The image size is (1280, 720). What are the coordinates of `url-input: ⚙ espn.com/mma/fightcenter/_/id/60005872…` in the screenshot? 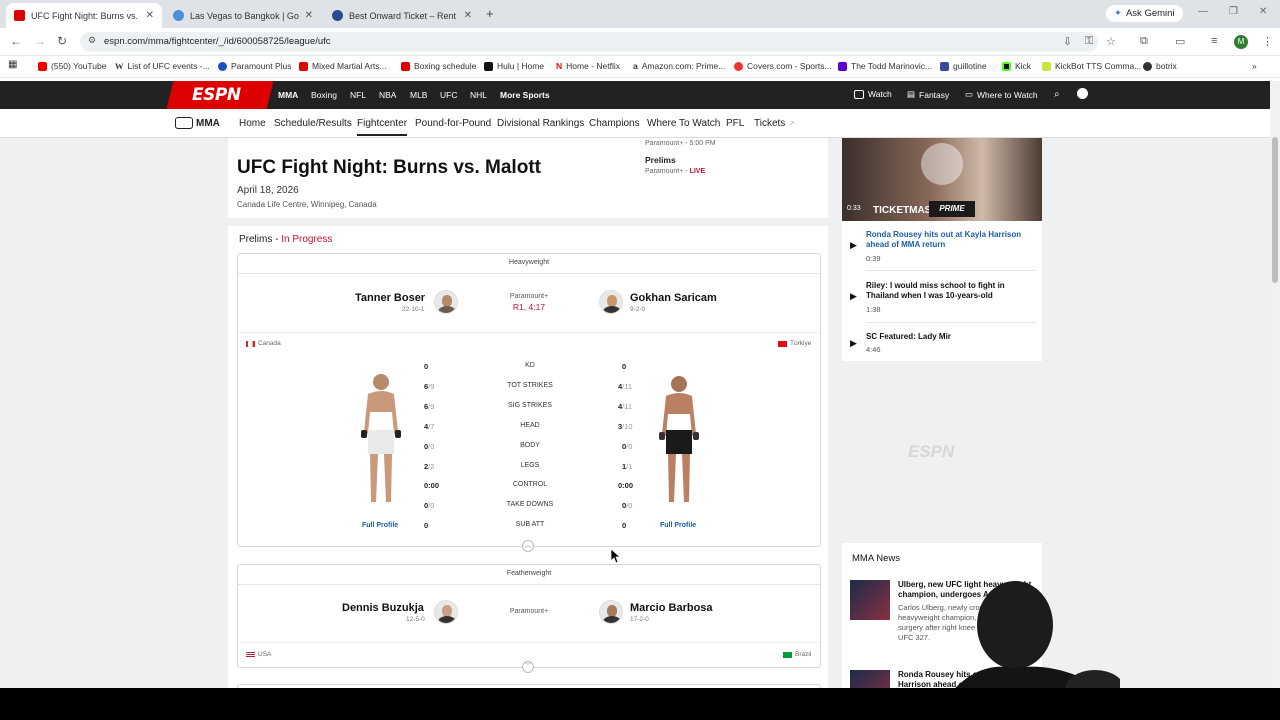 It's located at (589, 42).